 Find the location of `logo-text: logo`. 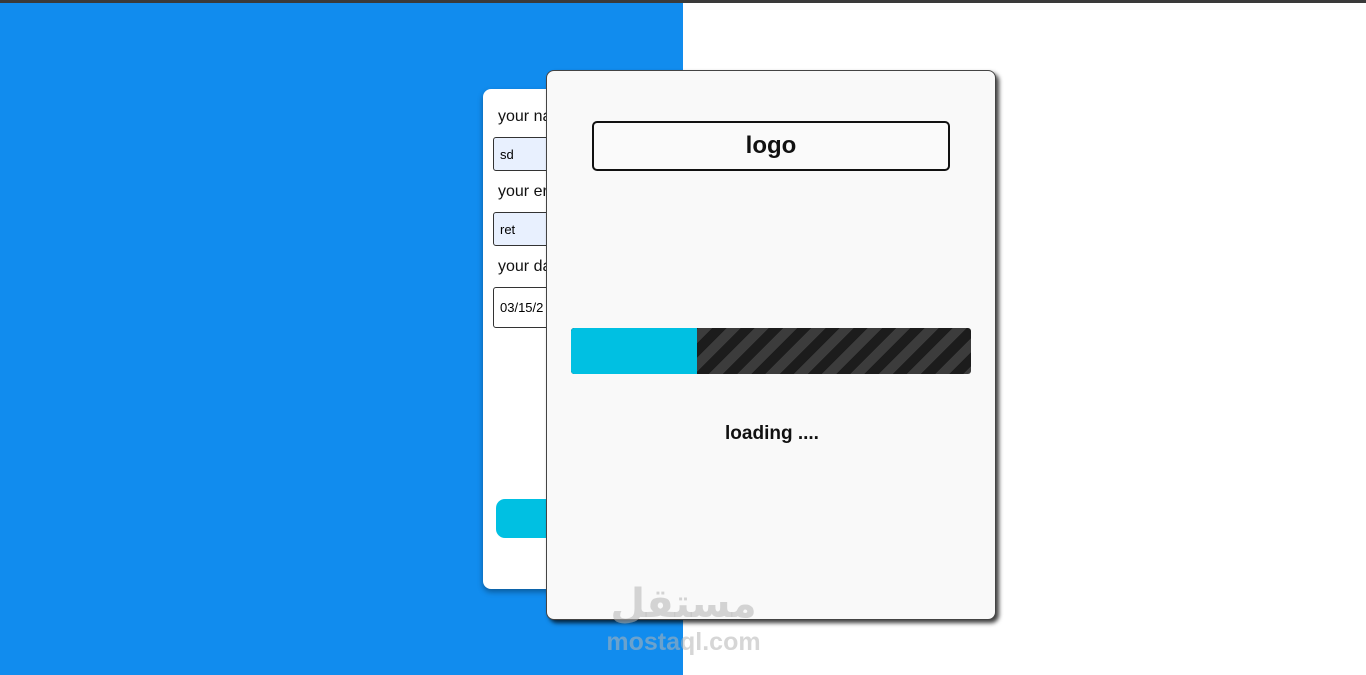

logo-text: logo is located at coordinates (771, 145).